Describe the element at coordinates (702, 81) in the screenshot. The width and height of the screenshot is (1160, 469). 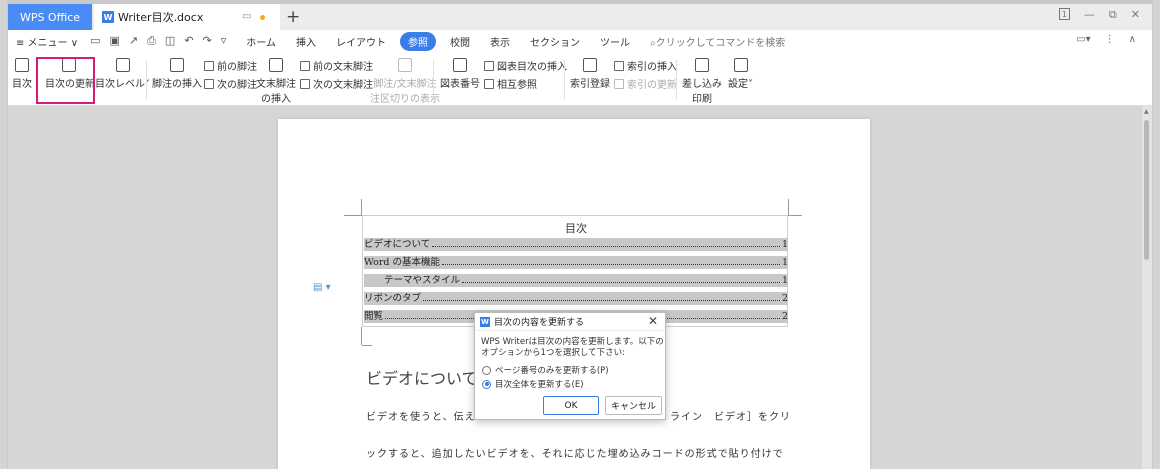
I see `mail-merge-button: 差し込み 印刷` at that location.